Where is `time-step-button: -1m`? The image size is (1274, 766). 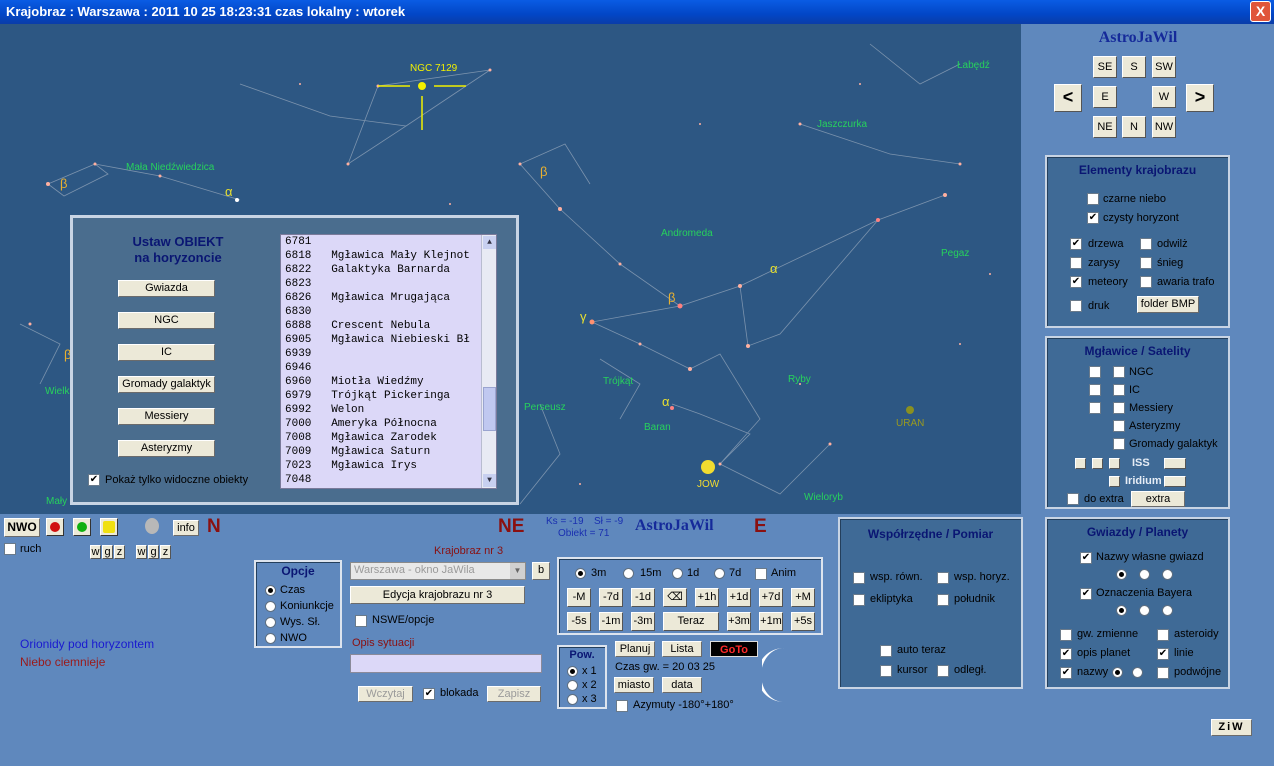 time-step-button: -1m is located at coordinates (611, 621).